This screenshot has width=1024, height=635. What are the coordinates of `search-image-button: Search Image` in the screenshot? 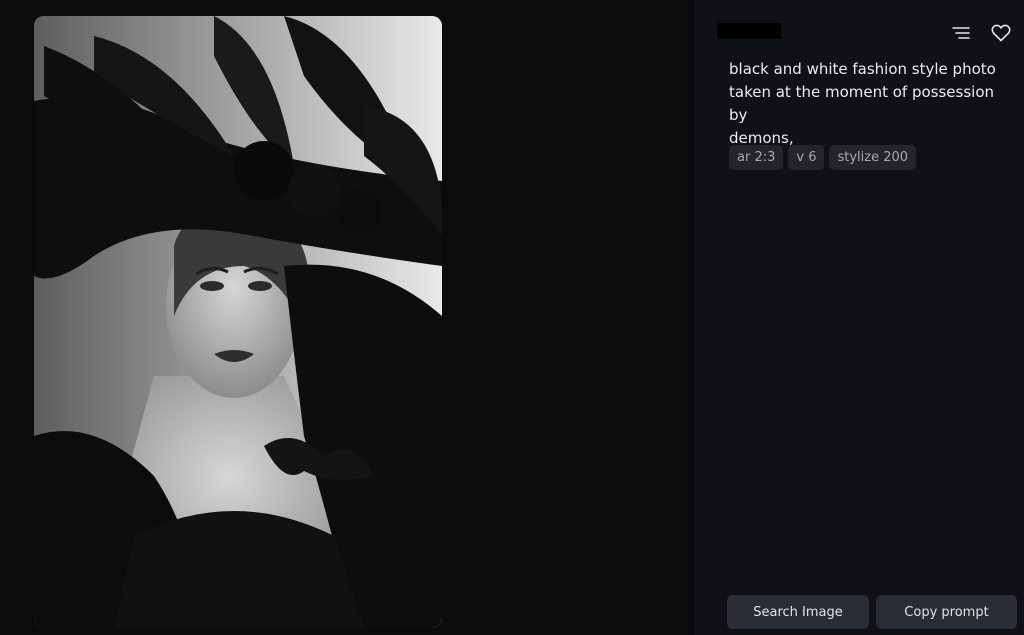 It's located at (798, 612).